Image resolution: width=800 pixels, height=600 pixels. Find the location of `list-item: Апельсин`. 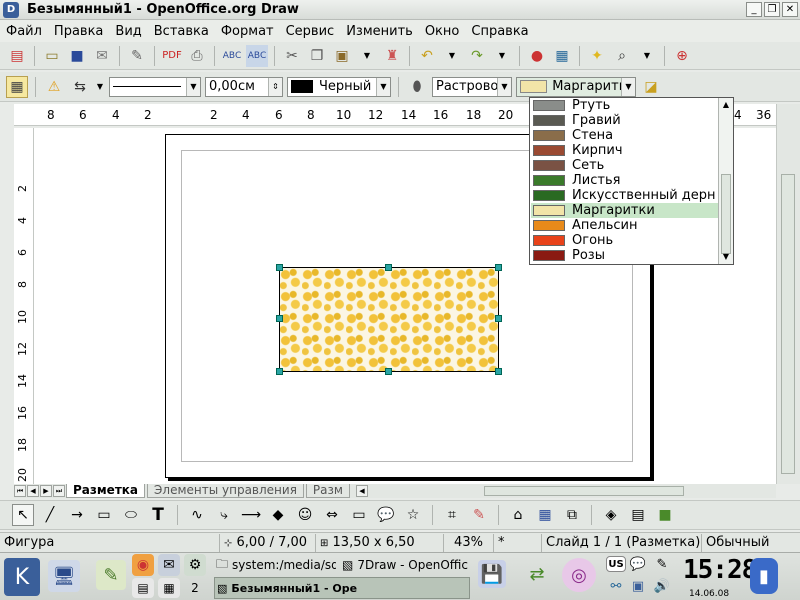

list-item: Апельсин is located at coordinates (624, 225).